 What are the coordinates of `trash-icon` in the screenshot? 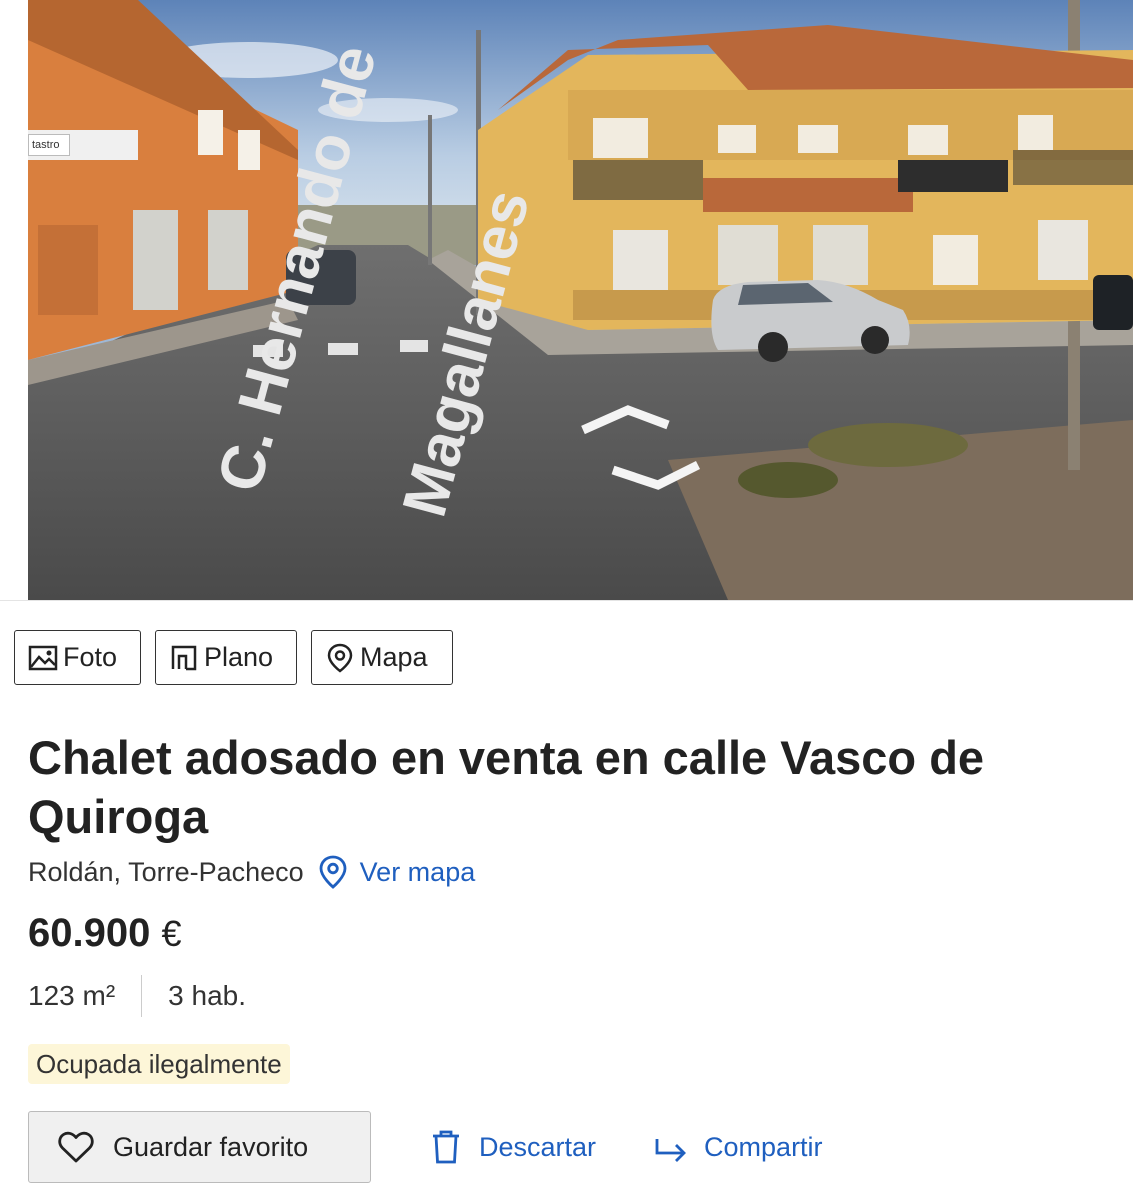 It's located at (446, 1147).